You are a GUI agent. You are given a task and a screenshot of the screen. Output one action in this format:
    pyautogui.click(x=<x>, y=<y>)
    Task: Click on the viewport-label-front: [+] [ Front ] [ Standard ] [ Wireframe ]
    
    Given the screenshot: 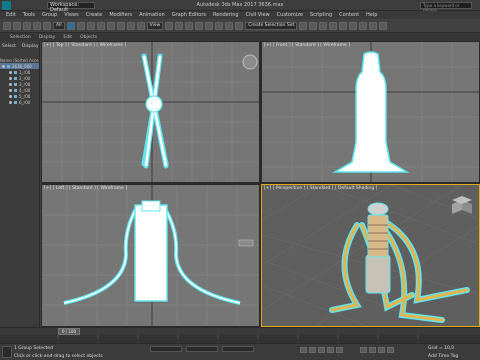 What is the action you would take?
    pyautogui.click(x=307, y=45)
    